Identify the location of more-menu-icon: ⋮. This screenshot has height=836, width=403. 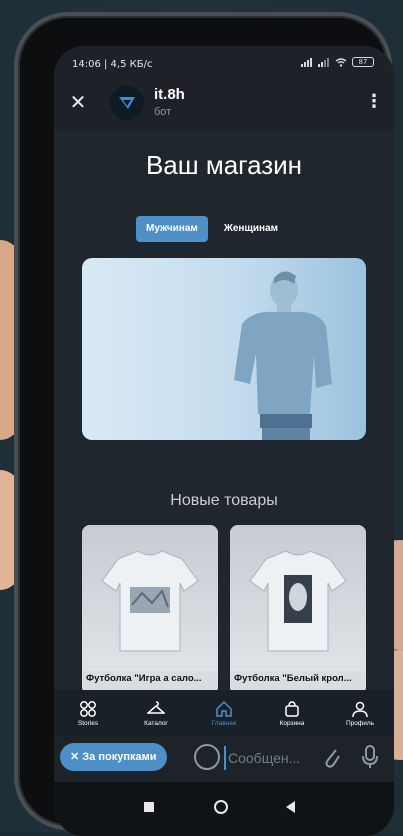
(374, 102).